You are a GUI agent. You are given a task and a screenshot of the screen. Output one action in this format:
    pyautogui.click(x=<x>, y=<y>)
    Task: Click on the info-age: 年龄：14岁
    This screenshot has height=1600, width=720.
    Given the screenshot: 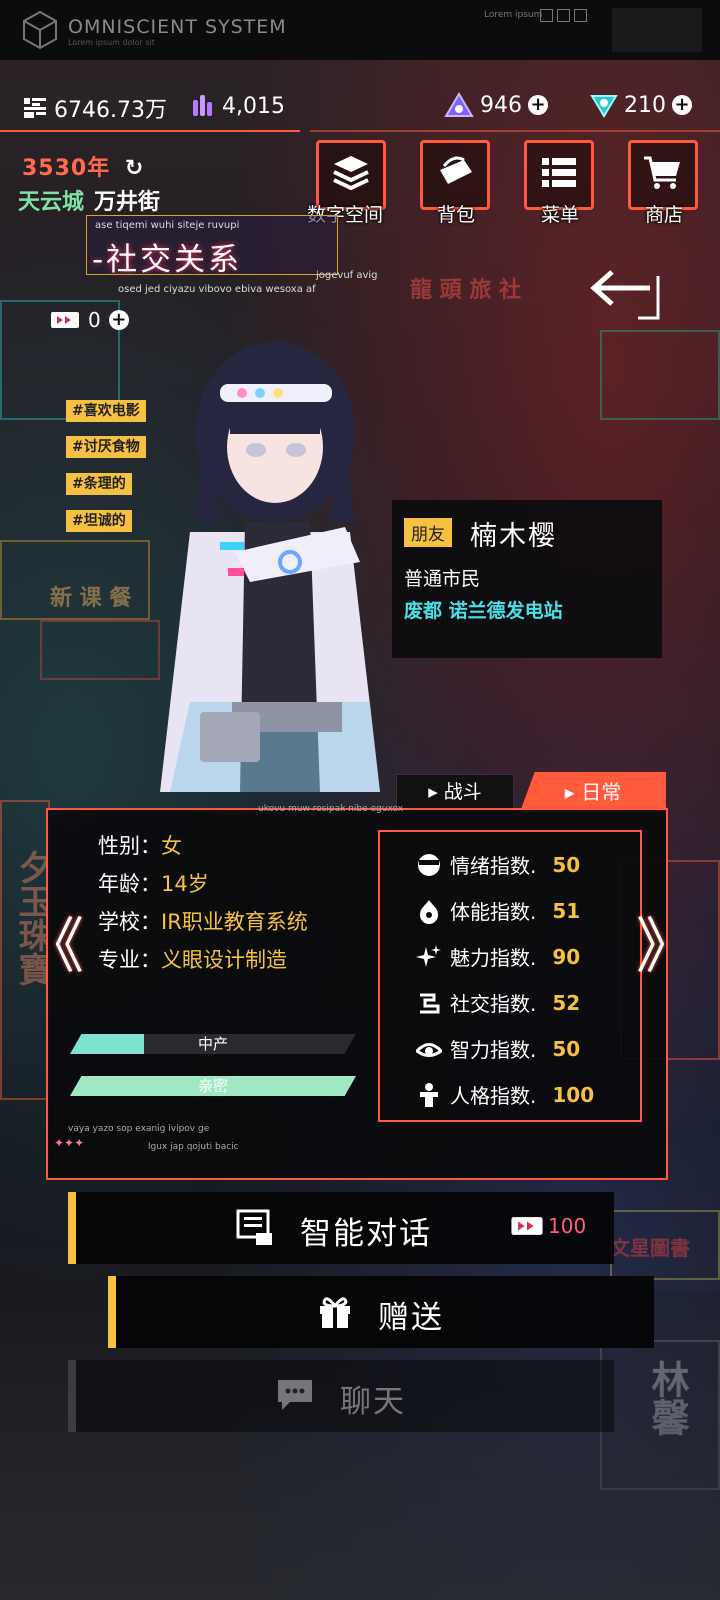 What is the action you would take?
    pyautogui.click(x=153, y=883)
    